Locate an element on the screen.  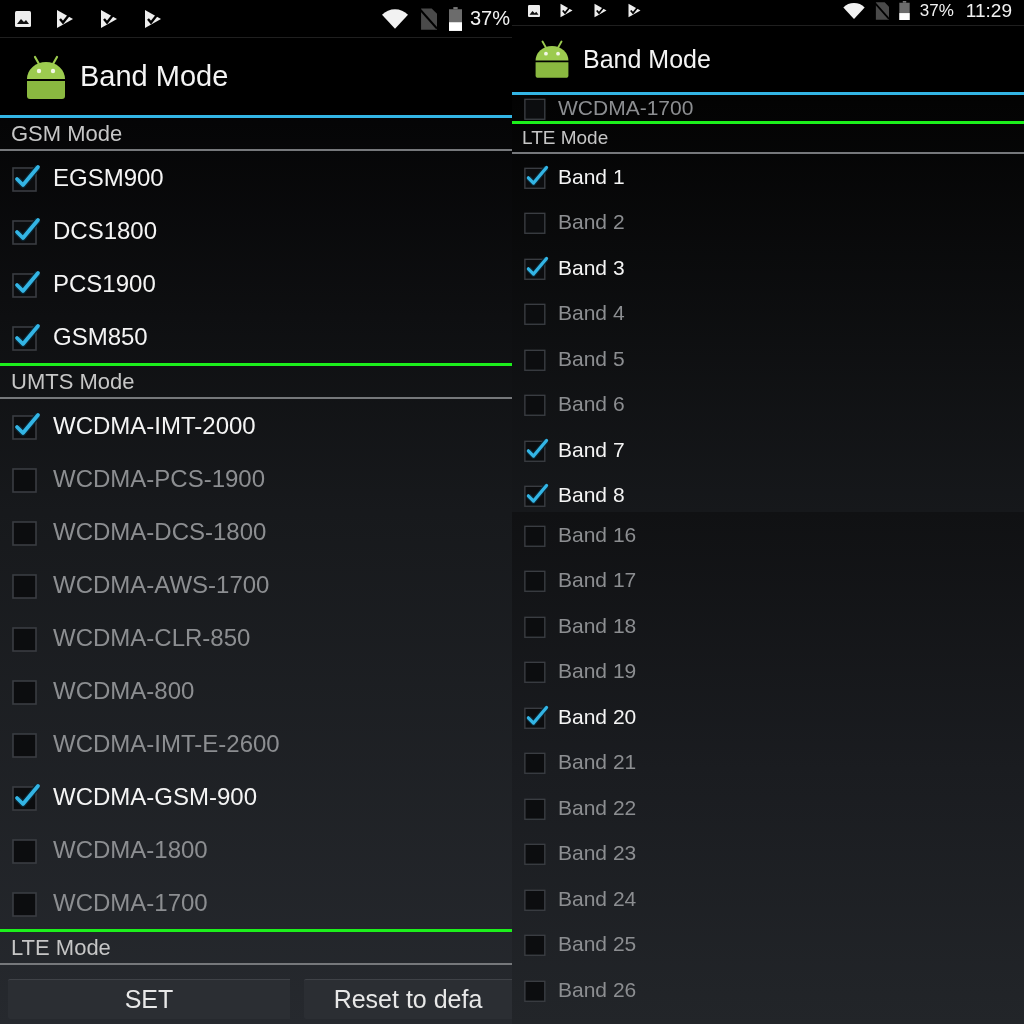
section-header: GSM Mode is located at coordinates (67, 133).